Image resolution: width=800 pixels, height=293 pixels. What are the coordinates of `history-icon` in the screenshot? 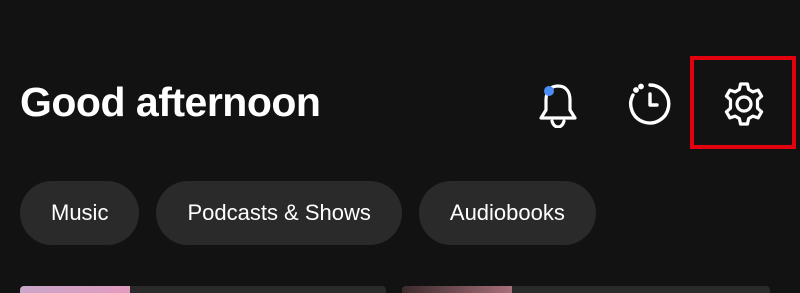 It's located at (650, 104).